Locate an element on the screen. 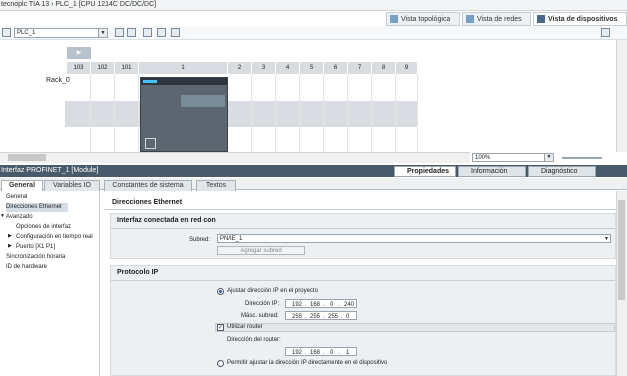 The height and width of the screenshot is (376, 627). ethernet-port-icon is located at coordinates (150, 143).